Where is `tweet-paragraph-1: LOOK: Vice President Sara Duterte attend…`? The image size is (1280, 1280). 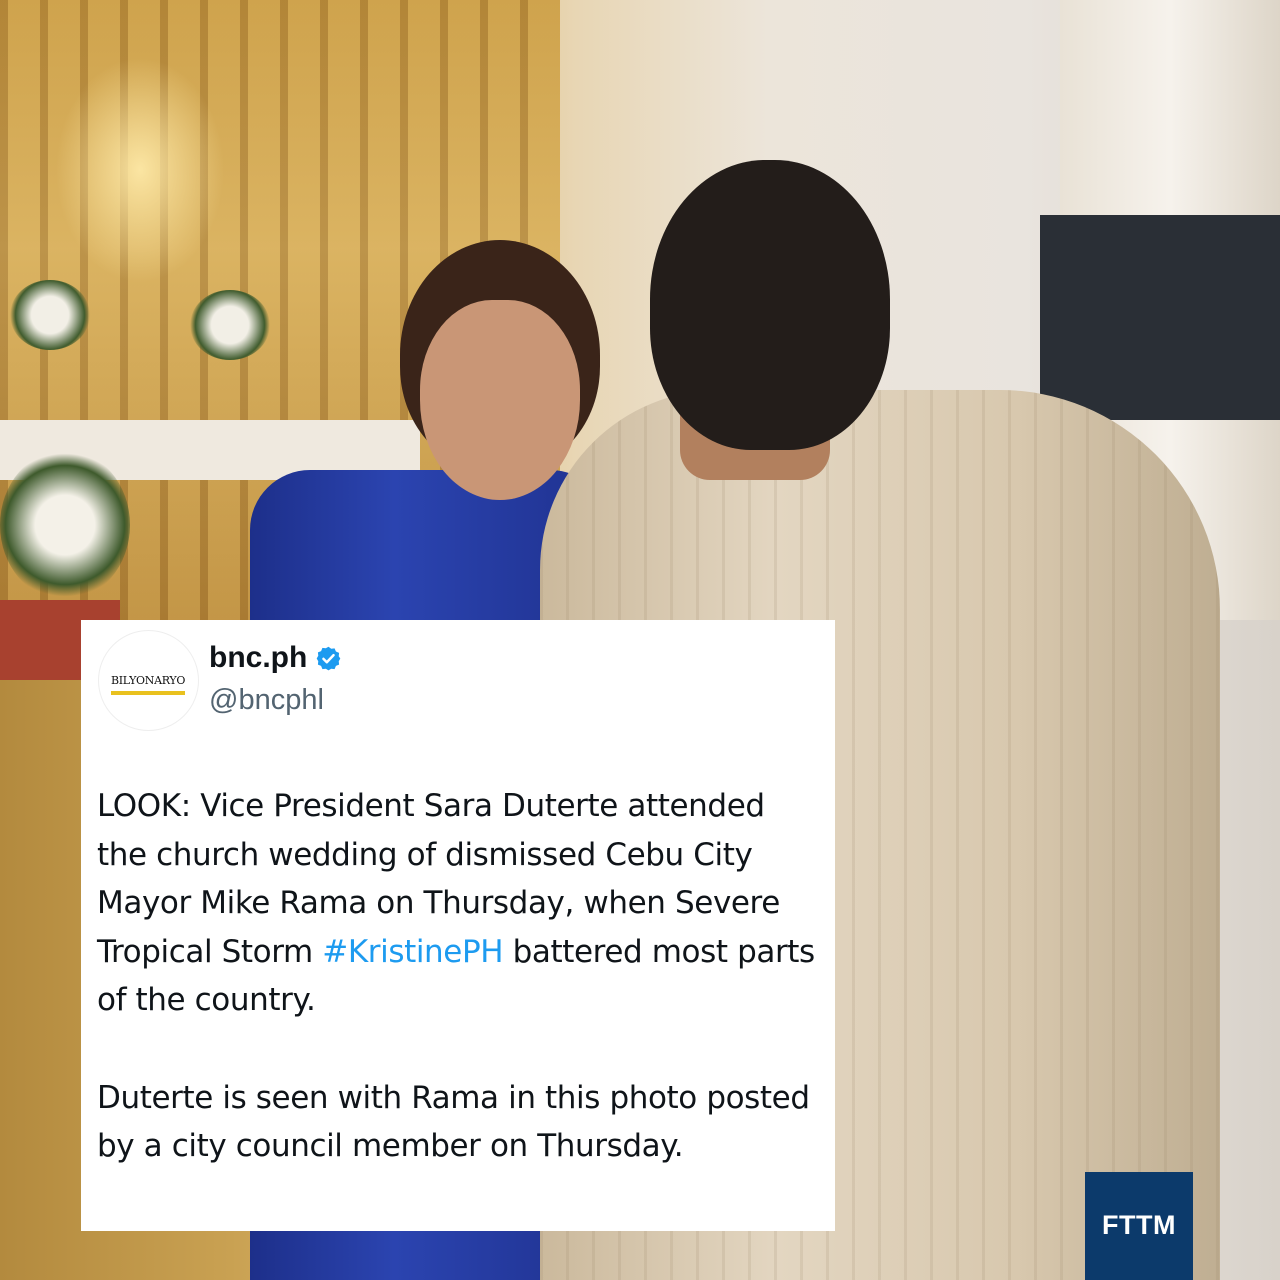
tweet-paragraph-1: LOOK: Vice President Sara Duterte attend… is located at coordinates (457, 903).